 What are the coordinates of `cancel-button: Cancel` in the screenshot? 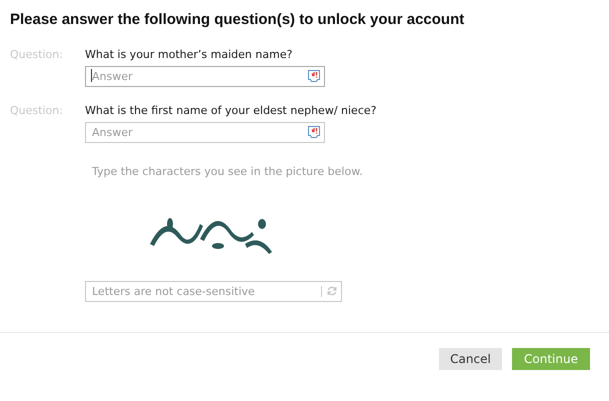 It's located at (470, 359).